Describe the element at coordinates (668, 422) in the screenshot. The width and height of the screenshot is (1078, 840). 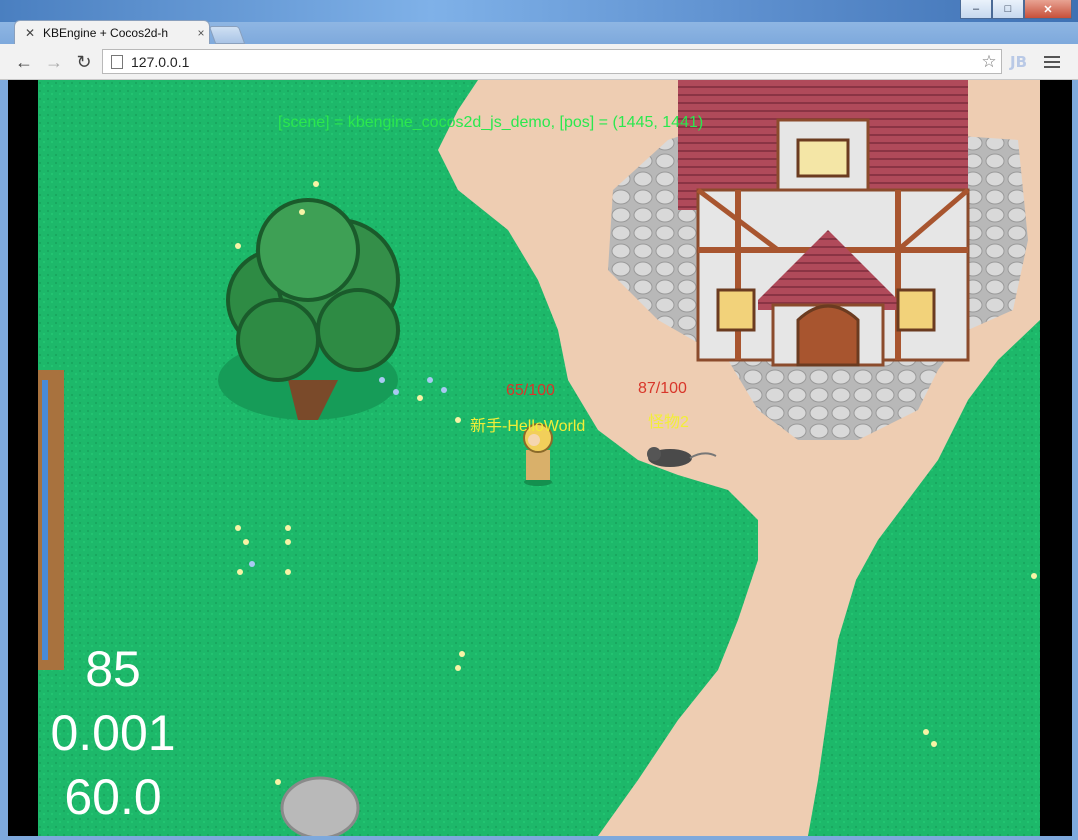
I see `monster-name-label: 怪物2` at that location.